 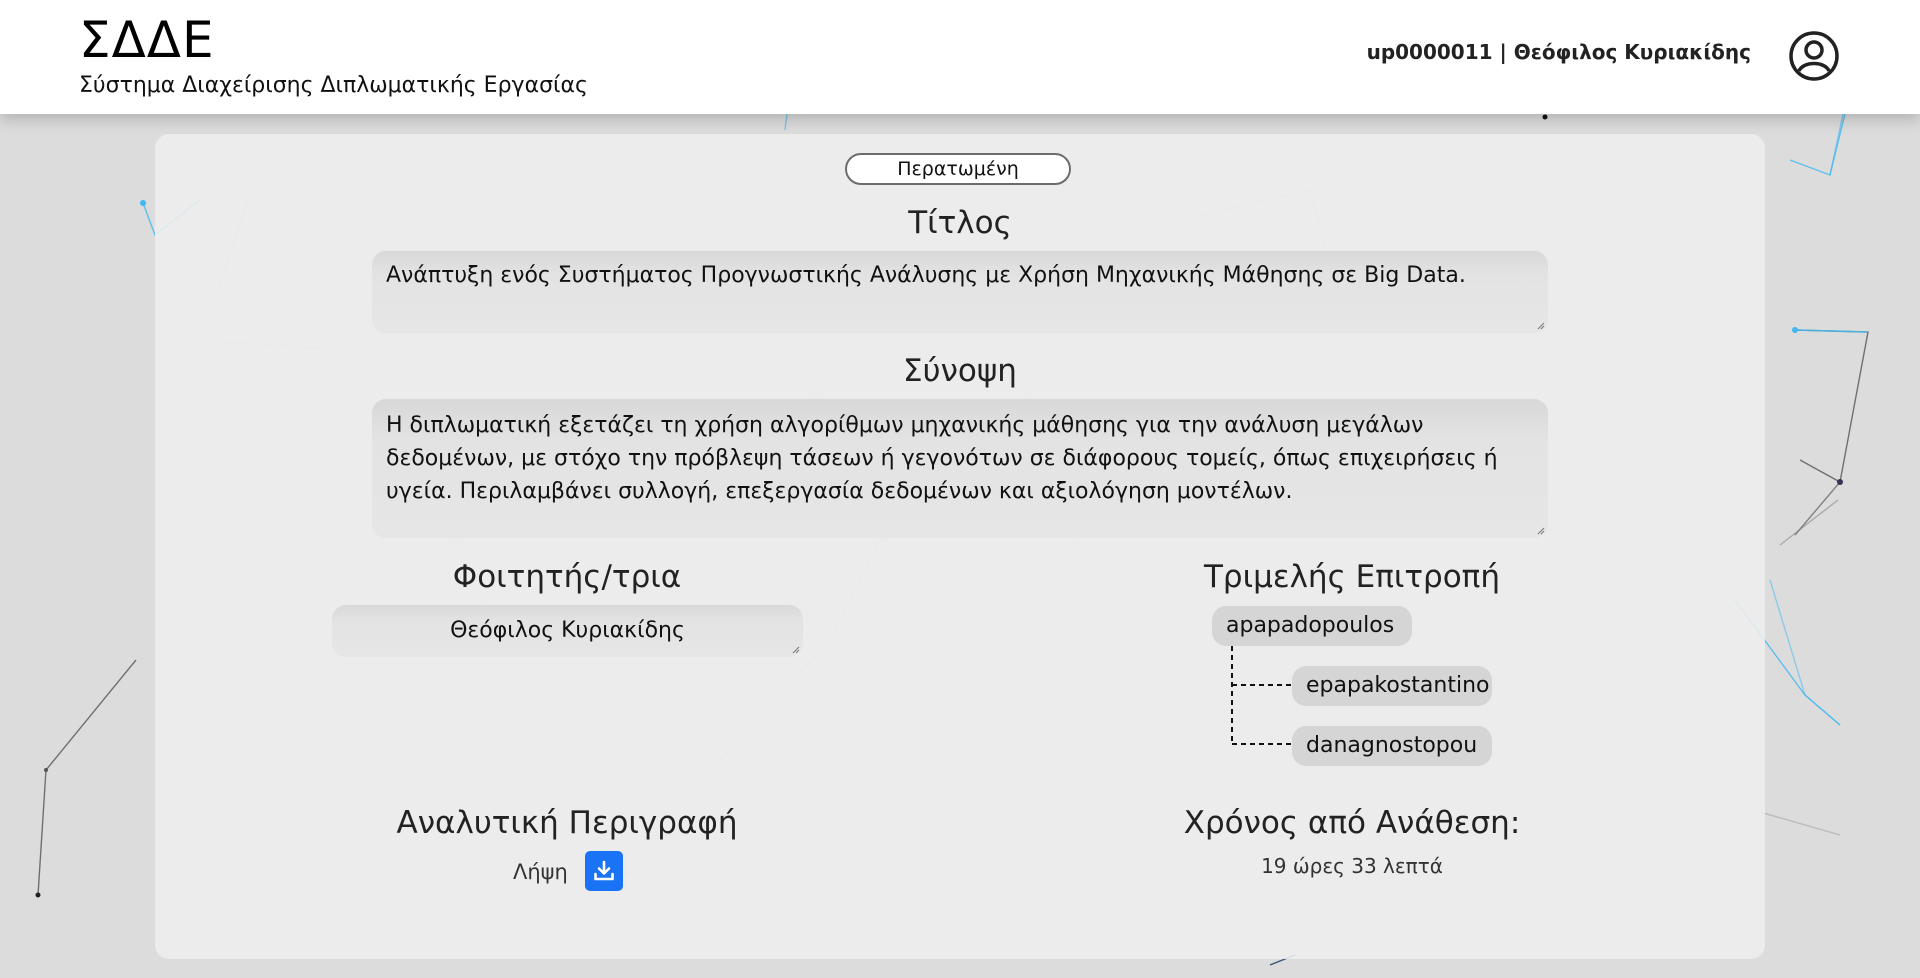 I want to click on student-value: Θεόφιλος Κυριακίδης, so click(x=567, y=630).